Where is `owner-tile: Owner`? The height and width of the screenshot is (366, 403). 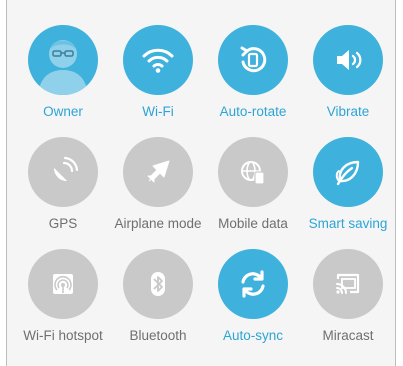
owner-tile: Owner is located at coordinates (63, 68).